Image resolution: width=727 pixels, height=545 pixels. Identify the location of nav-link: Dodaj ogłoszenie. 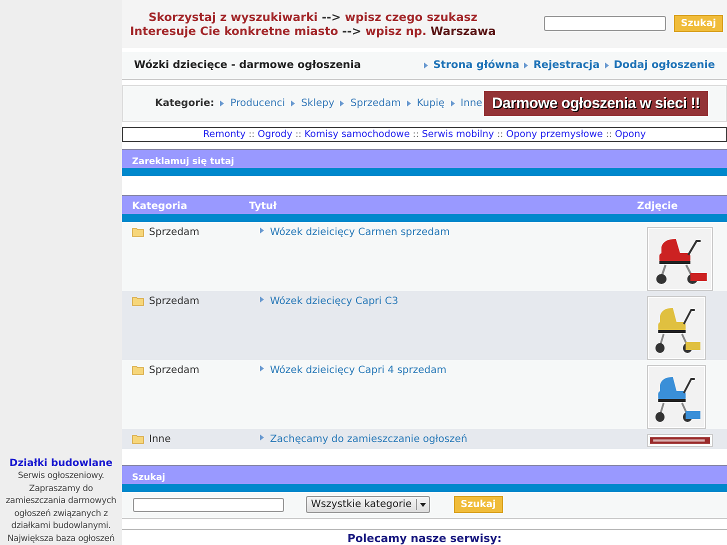
(664, 65).